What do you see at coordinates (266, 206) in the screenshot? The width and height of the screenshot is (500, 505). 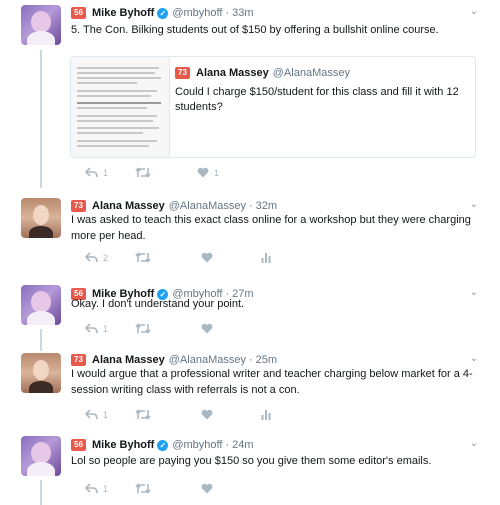 I see `timestamp: 32m` at bounding box center [266, 206].